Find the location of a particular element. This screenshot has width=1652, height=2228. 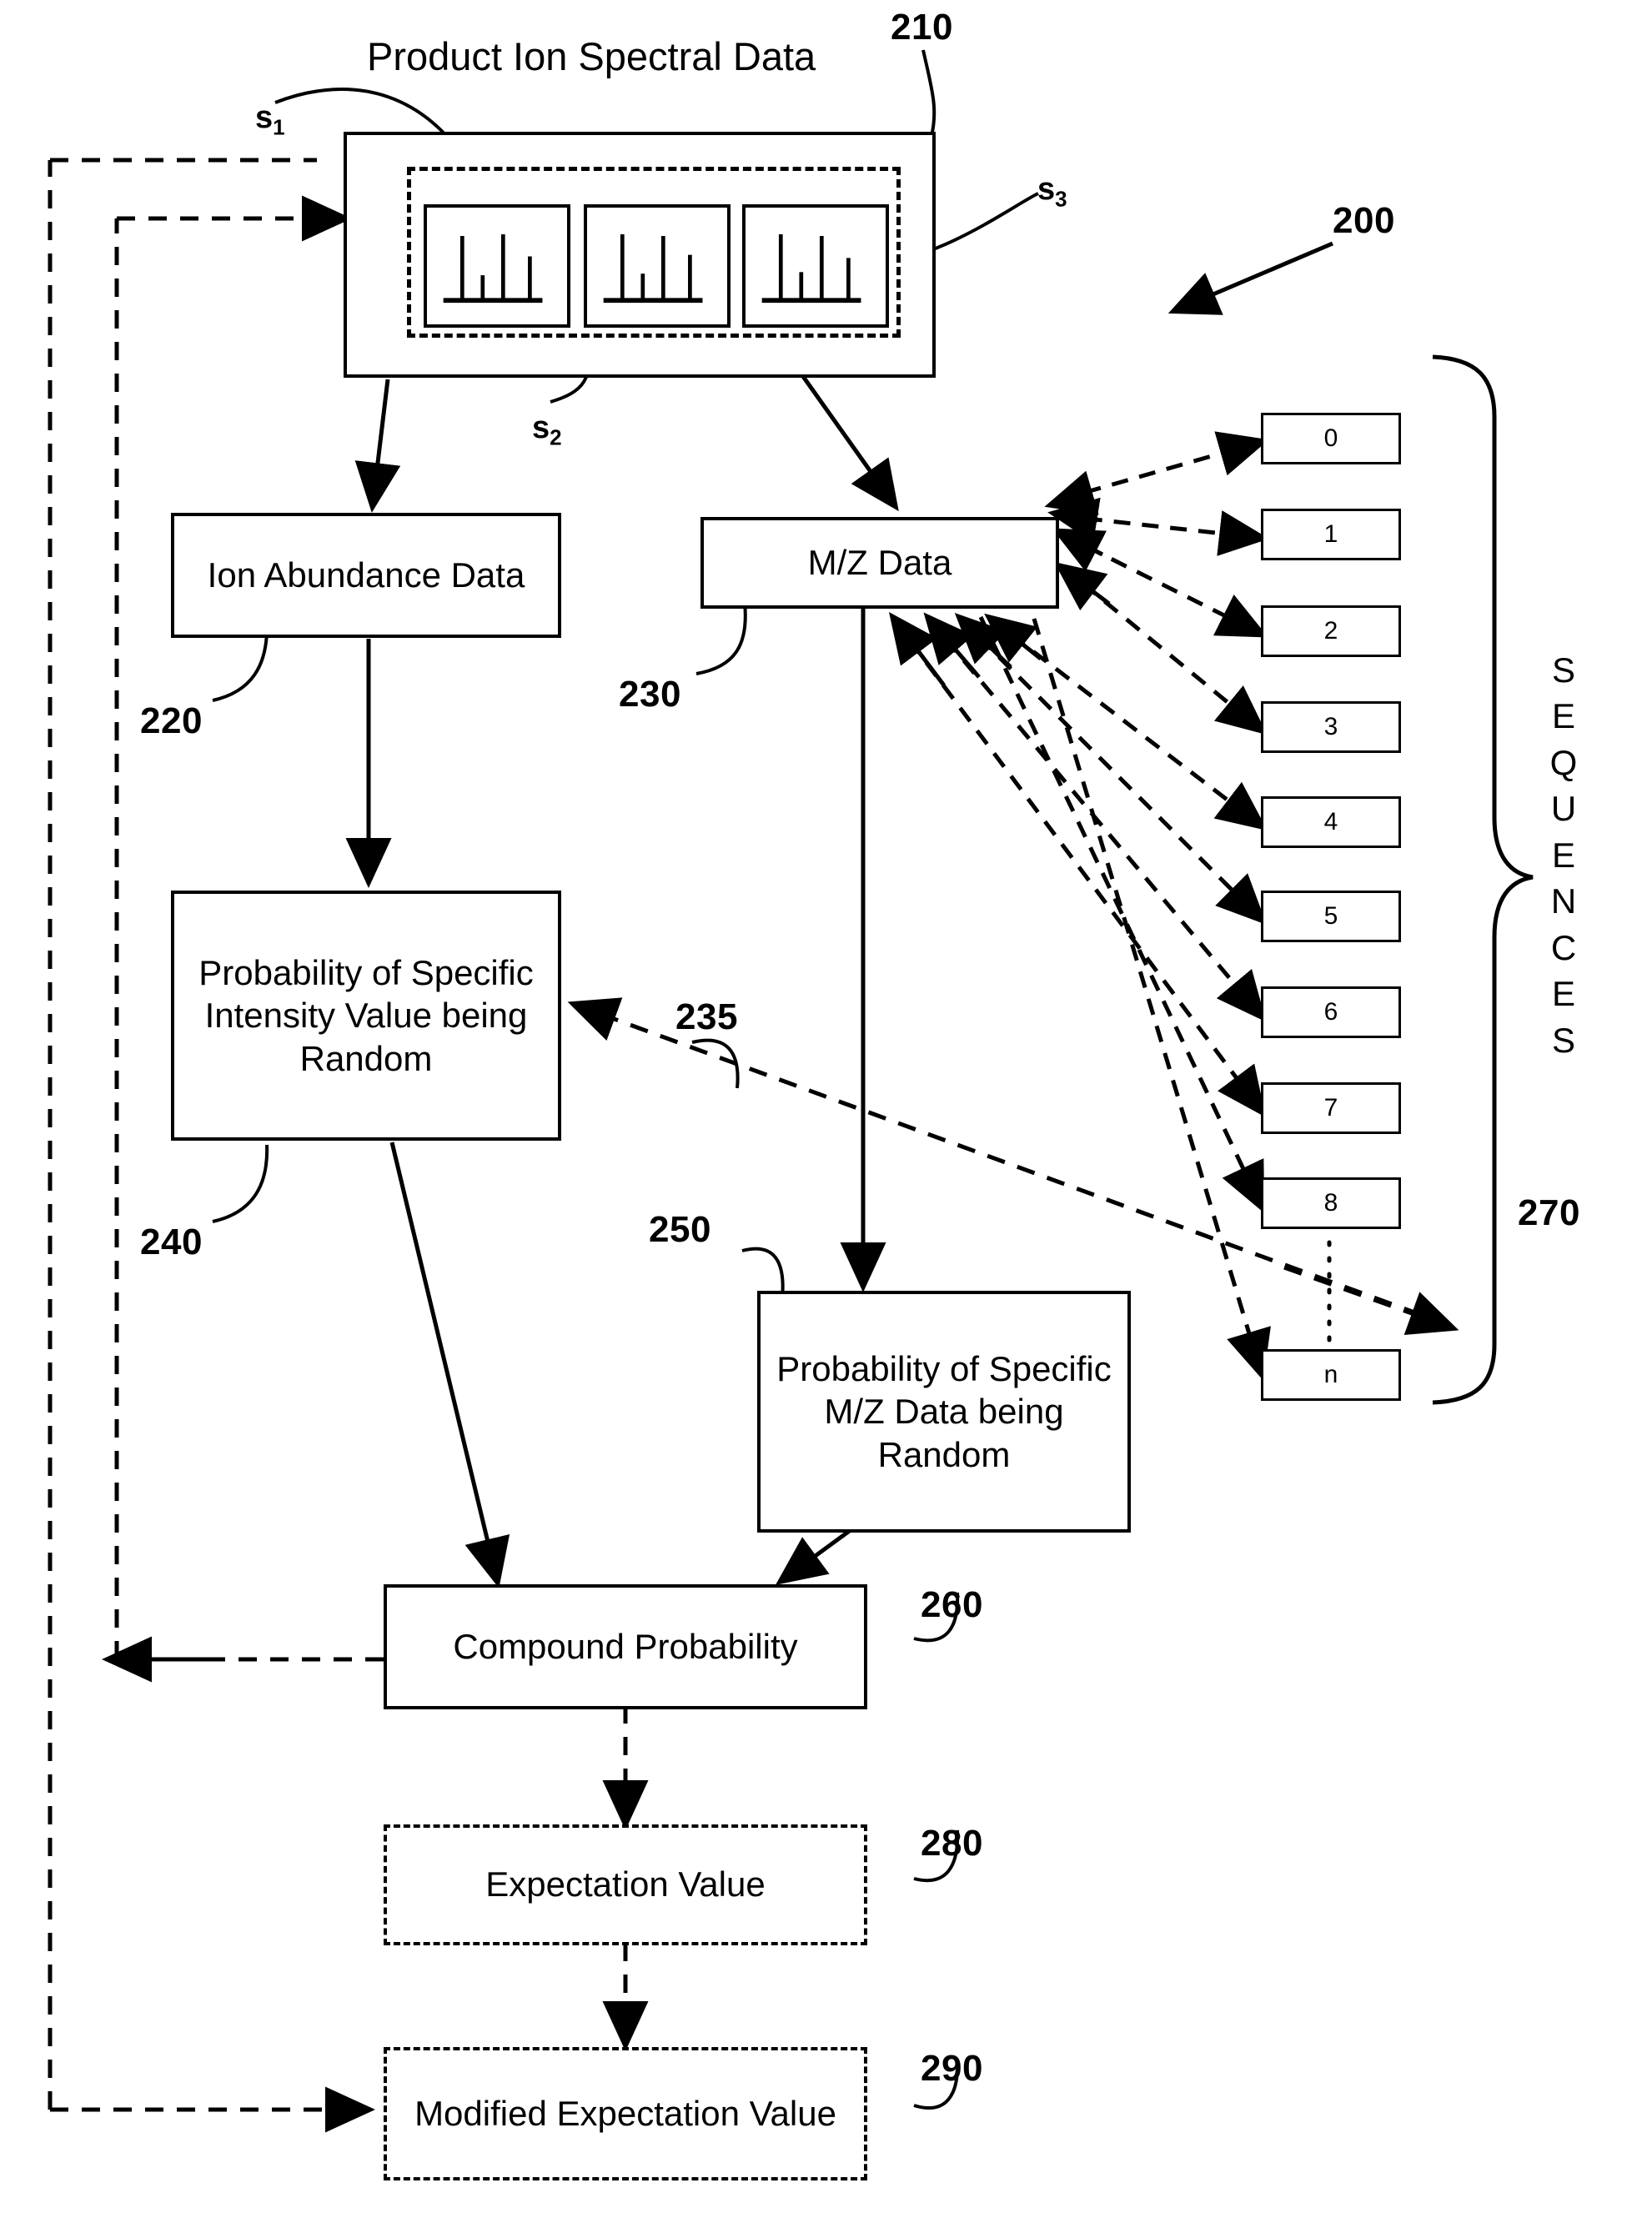

sequences-letter-7: E is located at coordinates (1563, 994).